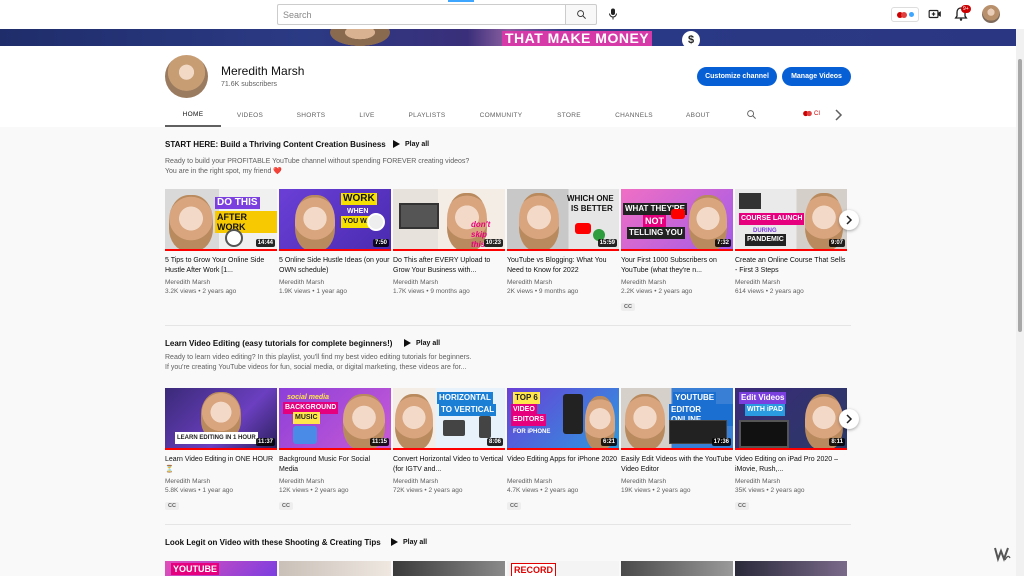 This screenshot has width=1024, height=576. Describe the element at coordinates (563, 220) in the screenshot. I see `video-thumbnail: WHICH ONE IS BETTER 15:59` at that location.